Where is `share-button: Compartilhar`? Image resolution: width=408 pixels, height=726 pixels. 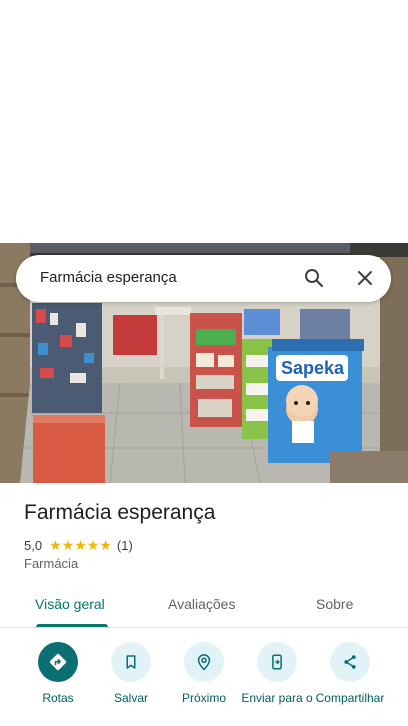 share-button: Compartilhar is located at coordinates (350, 673).